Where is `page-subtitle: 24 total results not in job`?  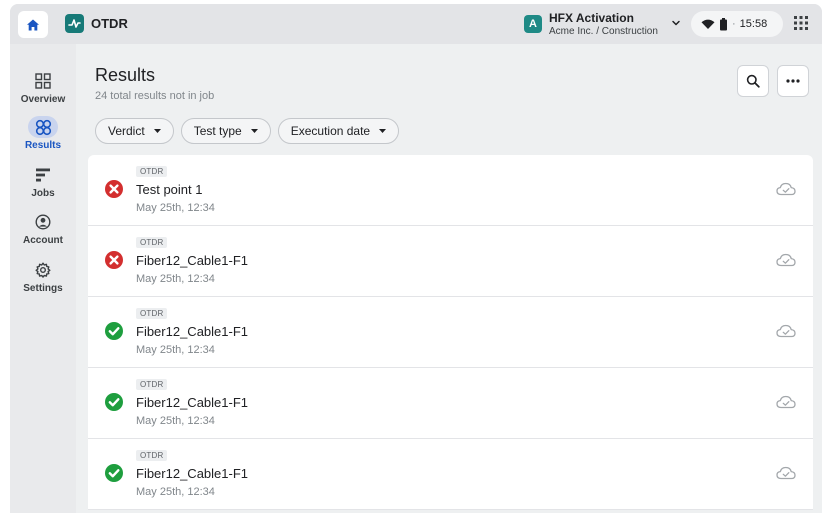 page-subtitle: 24 total results not in job is located at coordinates (155, 96).